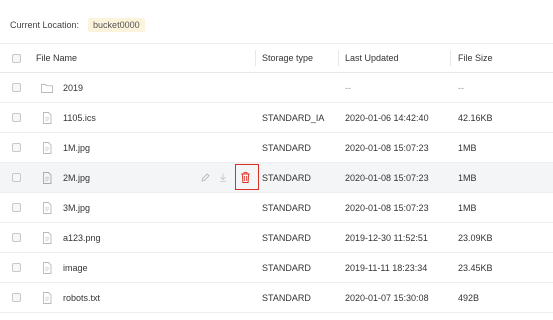 The image size is (553, 320). I want to click on column-header-storage-type: Storage type, so click(287, 58).